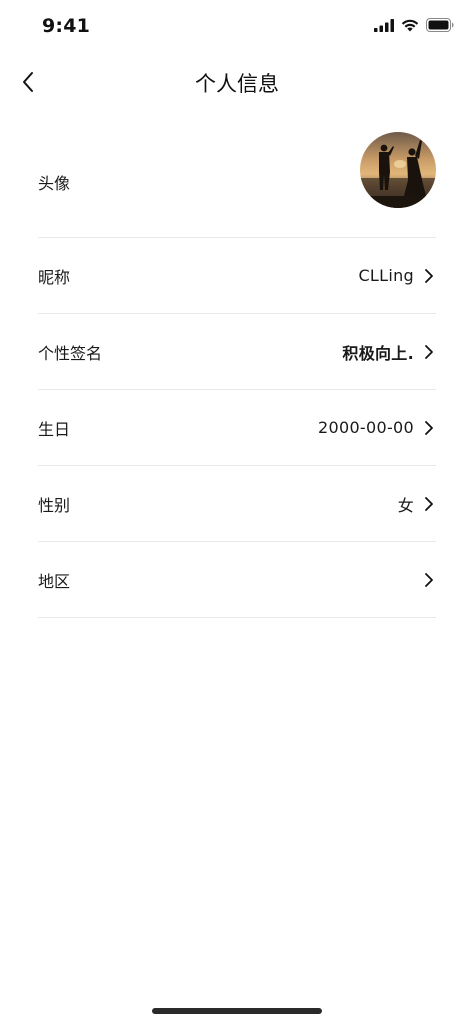 The image size is (474, 1026). I want to click on nickname-row: 昵称 CLLing, so click(237, 276).